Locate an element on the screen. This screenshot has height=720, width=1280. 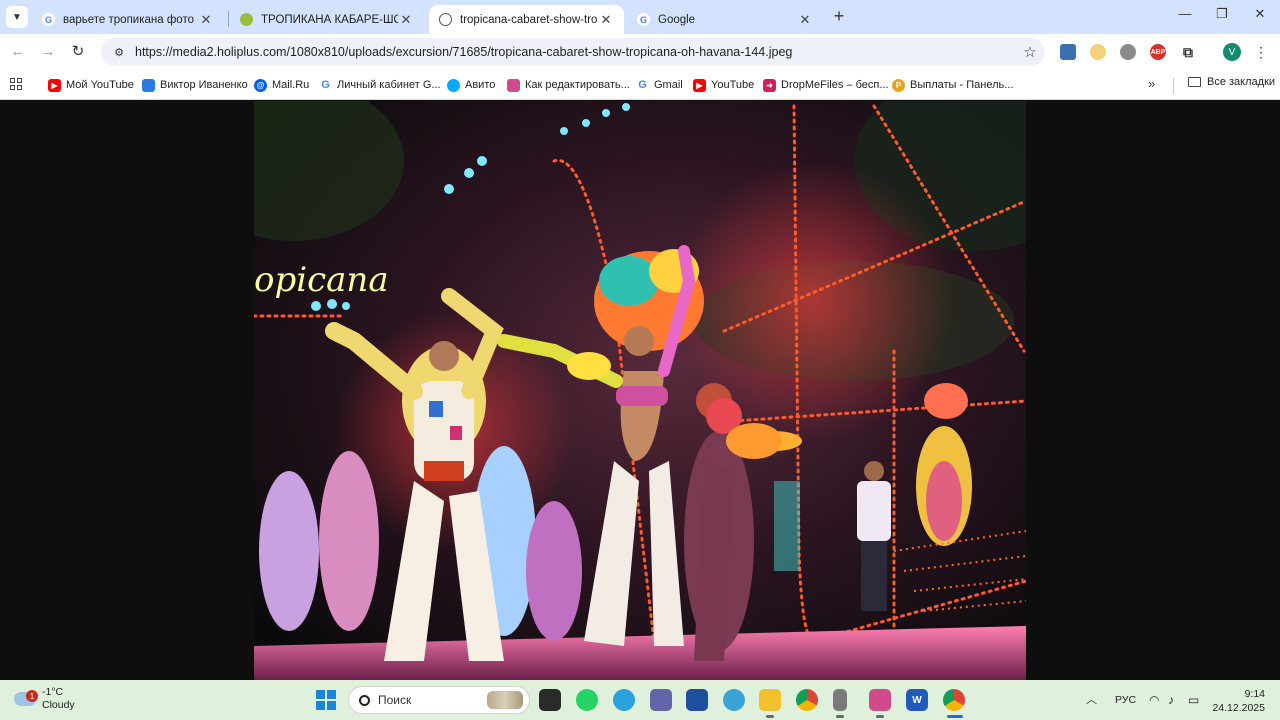
bookmark-viktor: Виктор Иваненко is located at coordinates (195, 85).